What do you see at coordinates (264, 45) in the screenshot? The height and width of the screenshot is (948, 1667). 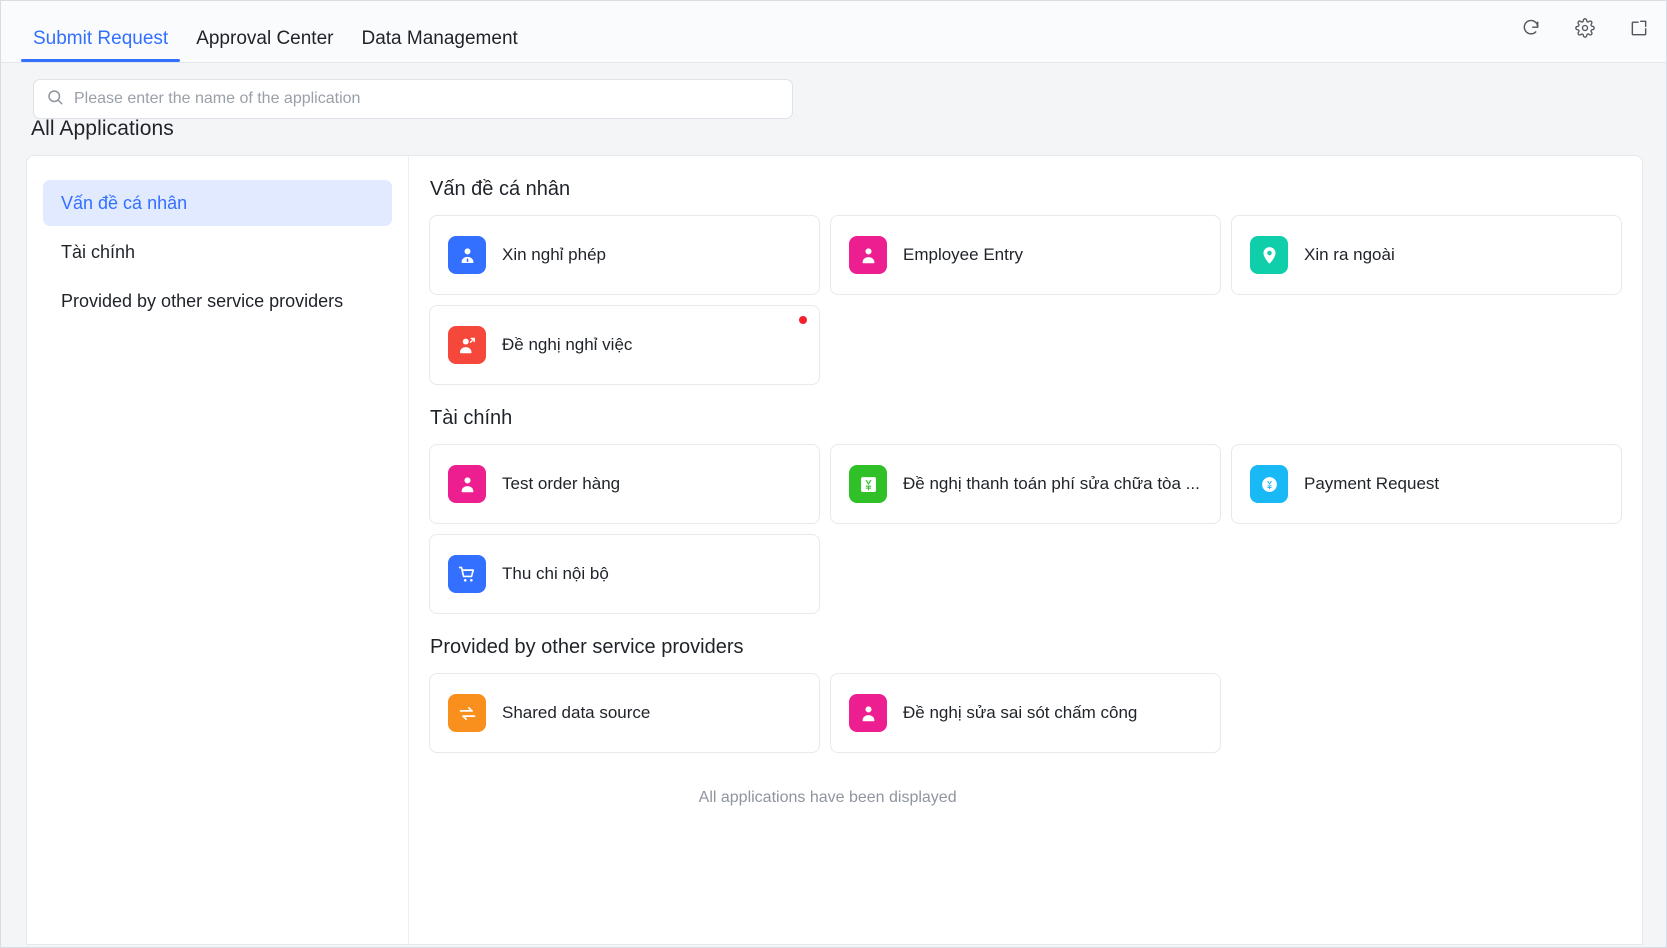 I see `tab-approval-center: Approval Center` at bounding box center [264, 45].